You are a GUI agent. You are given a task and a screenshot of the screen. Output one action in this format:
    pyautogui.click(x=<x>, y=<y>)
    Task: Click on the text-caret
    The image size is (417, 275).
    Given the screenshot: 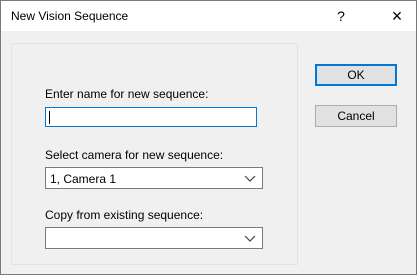 What is the action you would take?
    pyautogui.click(x=49, y=117)
    